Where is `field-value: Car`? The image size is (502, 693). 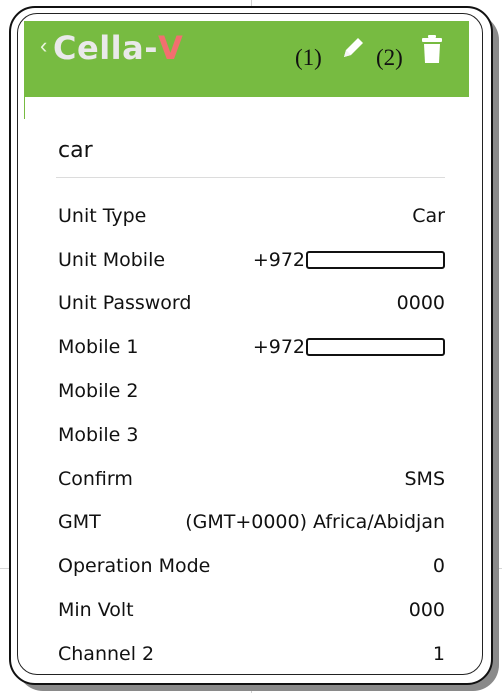 field-value: Car is located at coordinates (428, 215).